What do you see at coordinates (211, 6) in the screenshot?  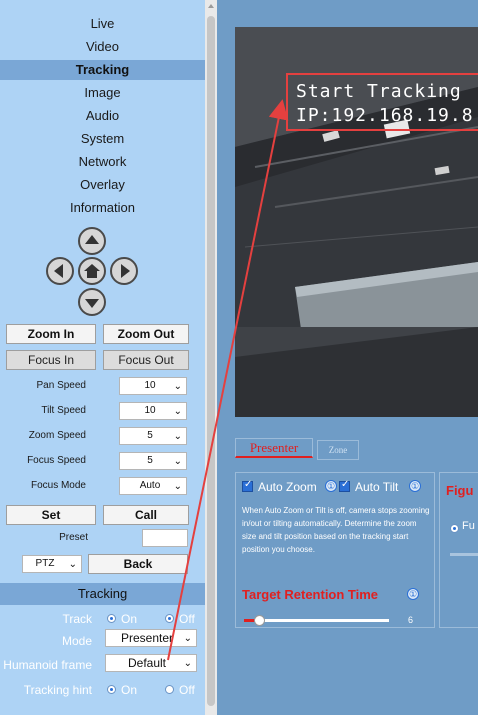 I see `scroll-up-icon` at bounding box center [211, 6].